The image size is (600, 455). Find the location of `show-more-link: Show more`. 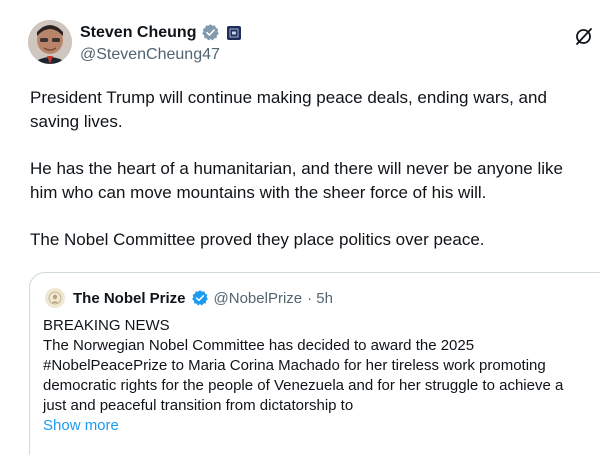

show-more-link: Show more is located at coordinates (303, 426).